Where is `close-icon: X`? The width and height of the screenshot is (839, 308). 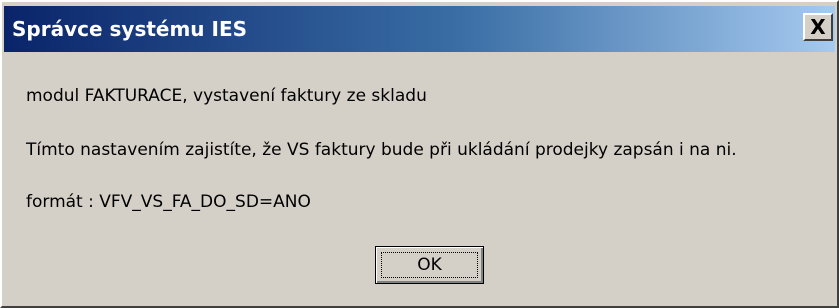 close-icon: X is located at coordinates (818, 27).